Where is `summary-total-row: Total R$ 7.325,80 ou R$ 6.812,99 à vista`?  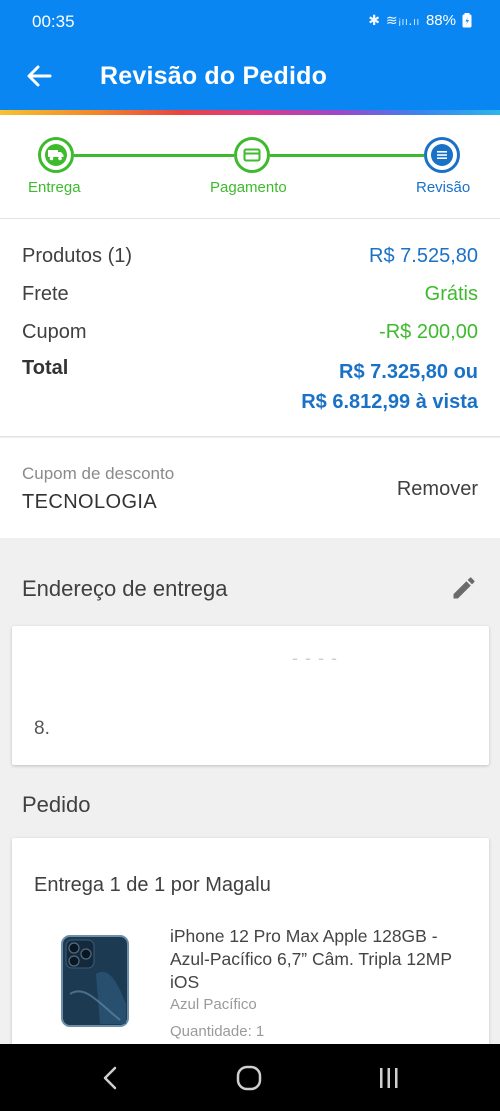 summary-total-row: Total R$ 7.325,80 ou R$ 6.812,99 à vista is located at coordinates (250, 387).